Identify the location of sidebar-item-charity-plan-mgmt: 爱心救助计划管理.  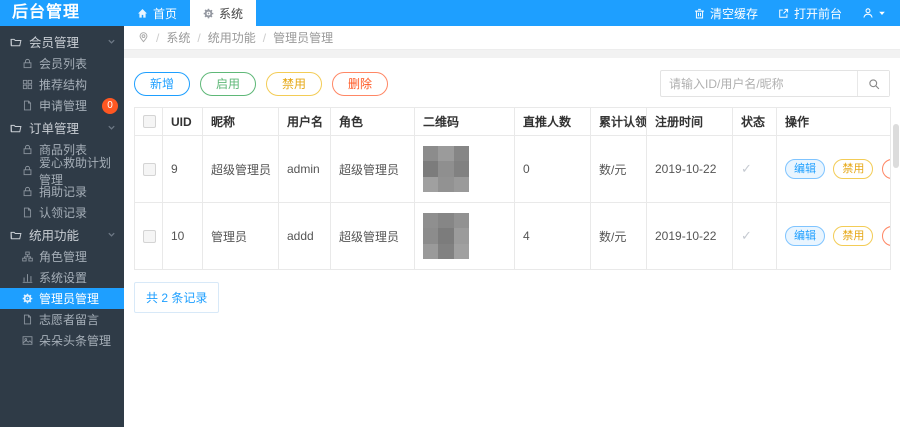
(62, 171).